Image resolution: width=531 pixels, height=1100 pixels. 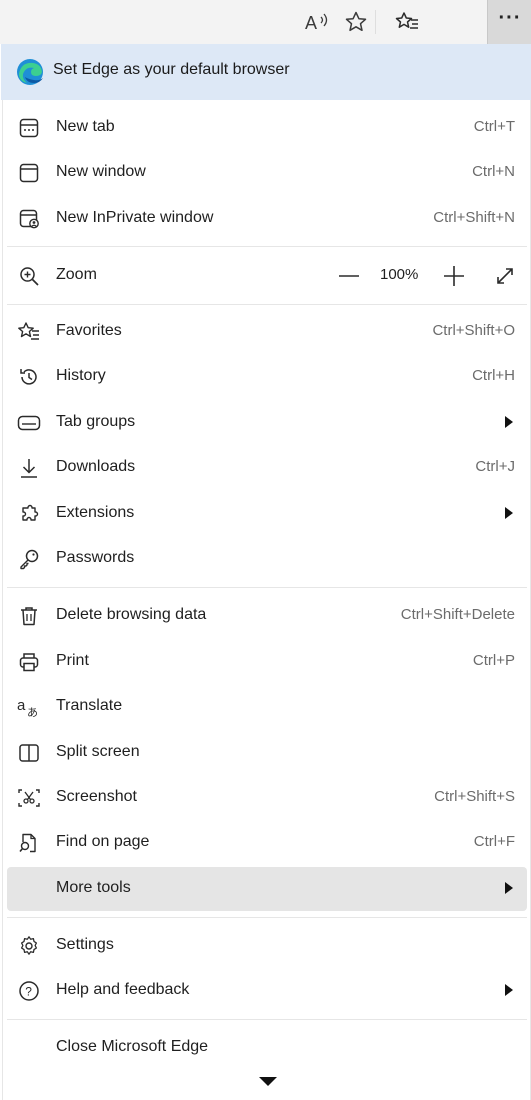 I want to click on menu-item-label: New window, so click(x=101, y=171).